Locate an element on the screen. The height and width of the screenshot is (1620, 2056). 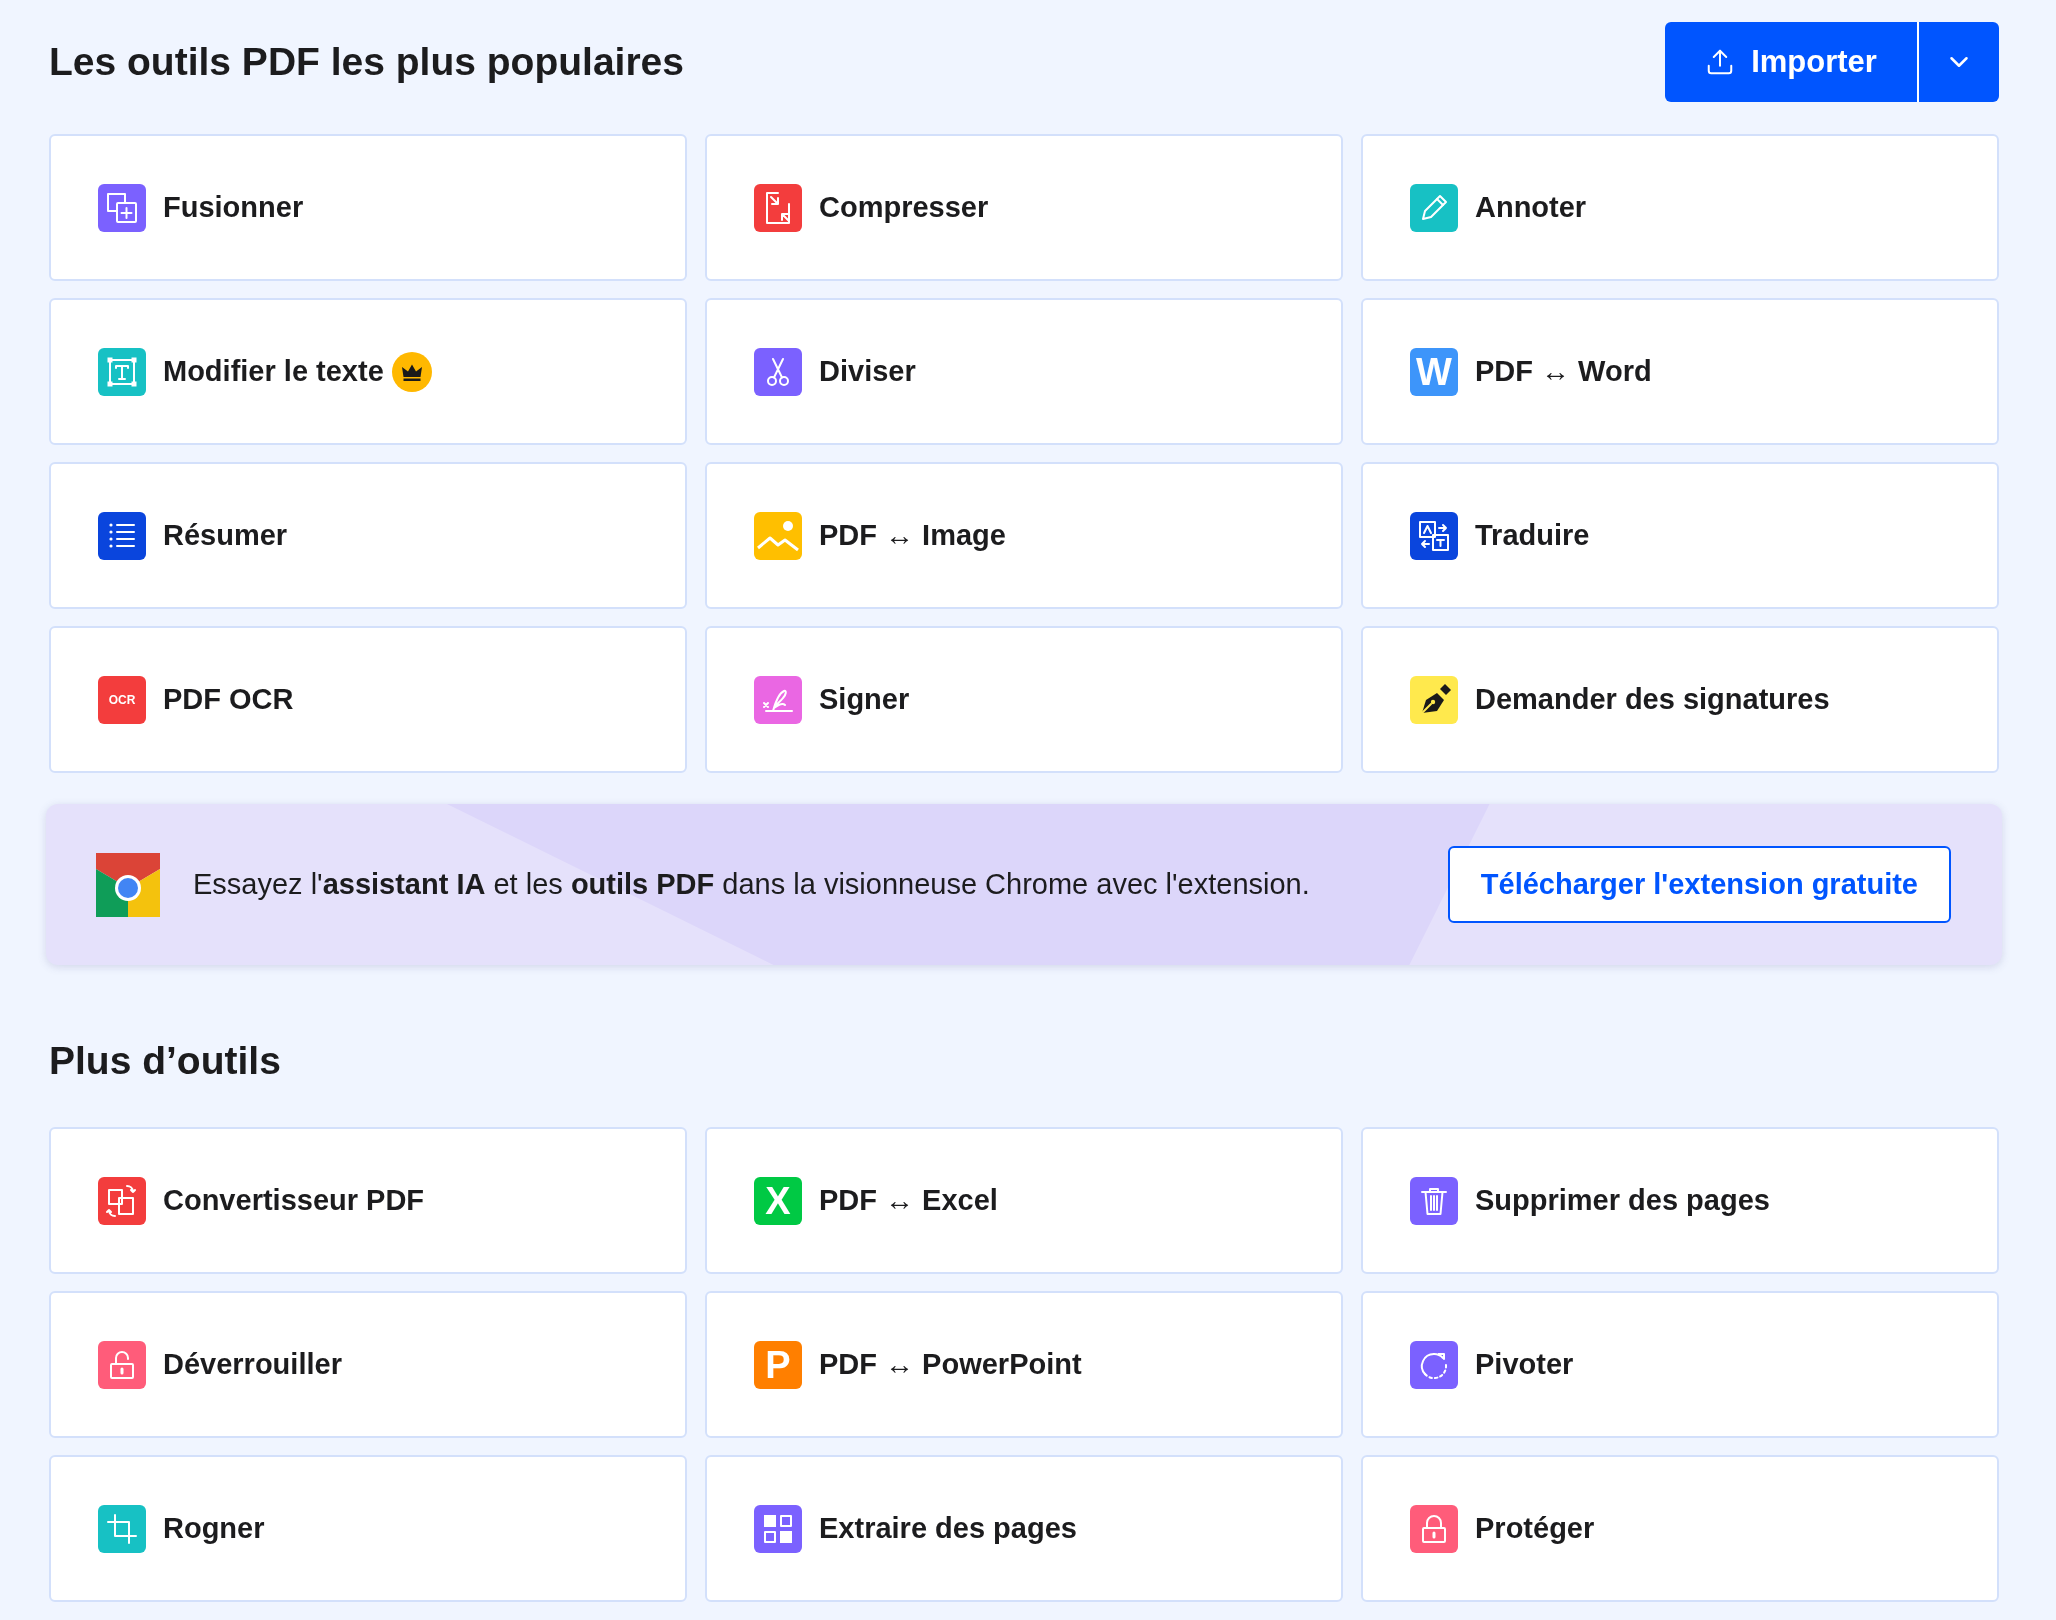
section-title: Les outils PDF les plus populaires is located at coordinates (366, 61).